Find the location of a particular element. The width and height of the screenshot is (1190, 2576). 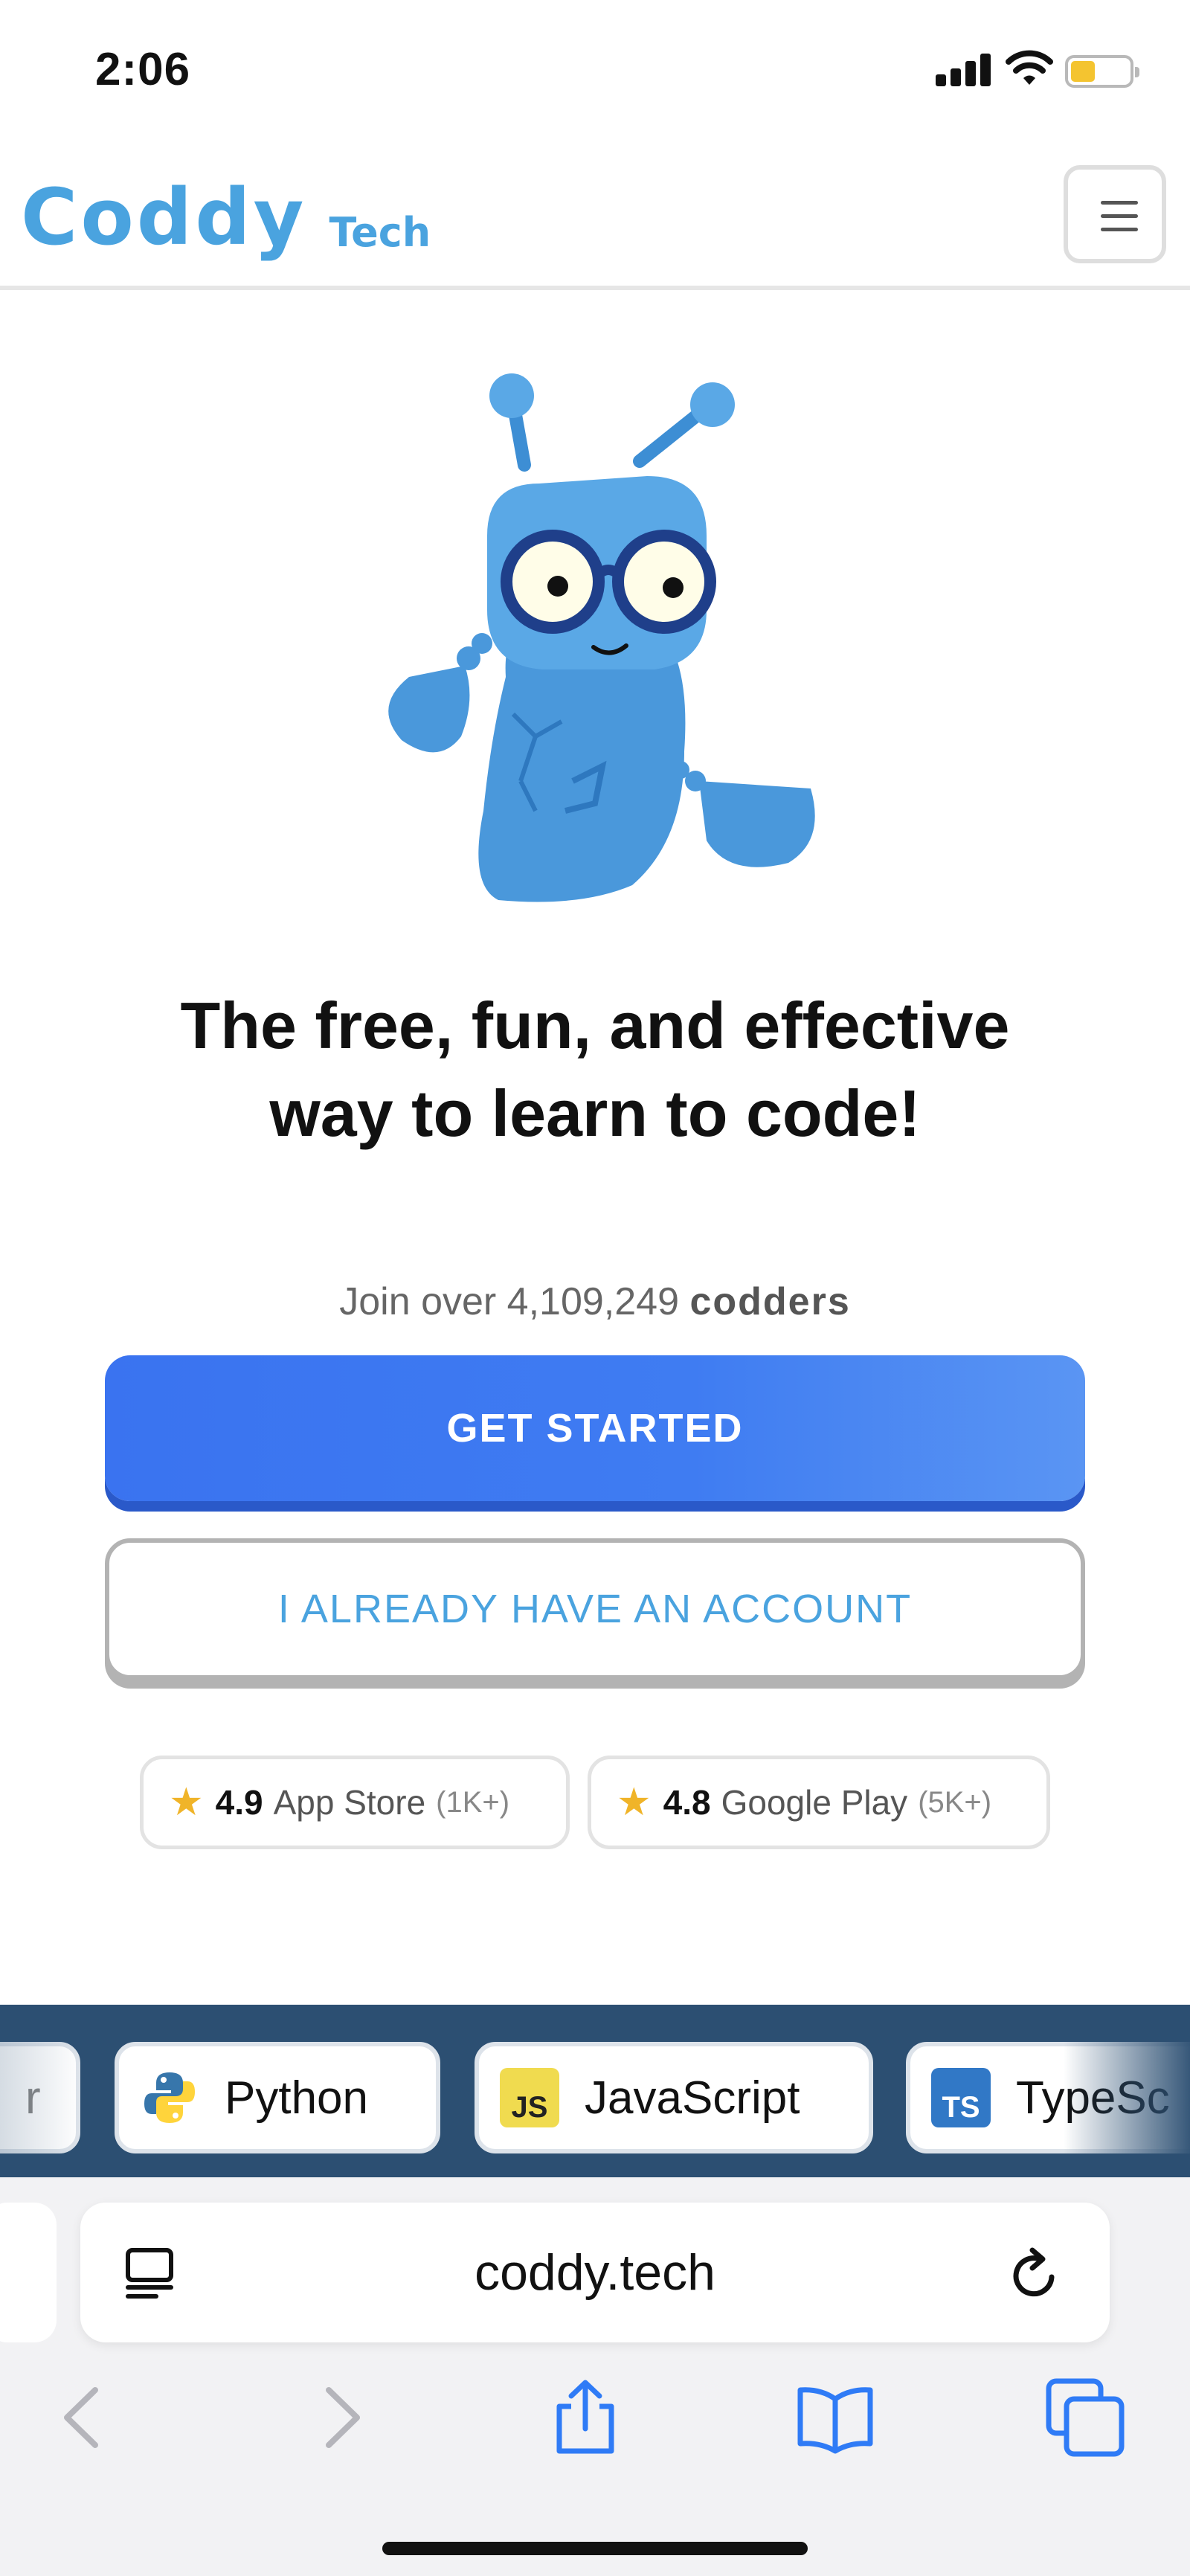

typescript-icon: TS is located at coordinates (961, 2097).